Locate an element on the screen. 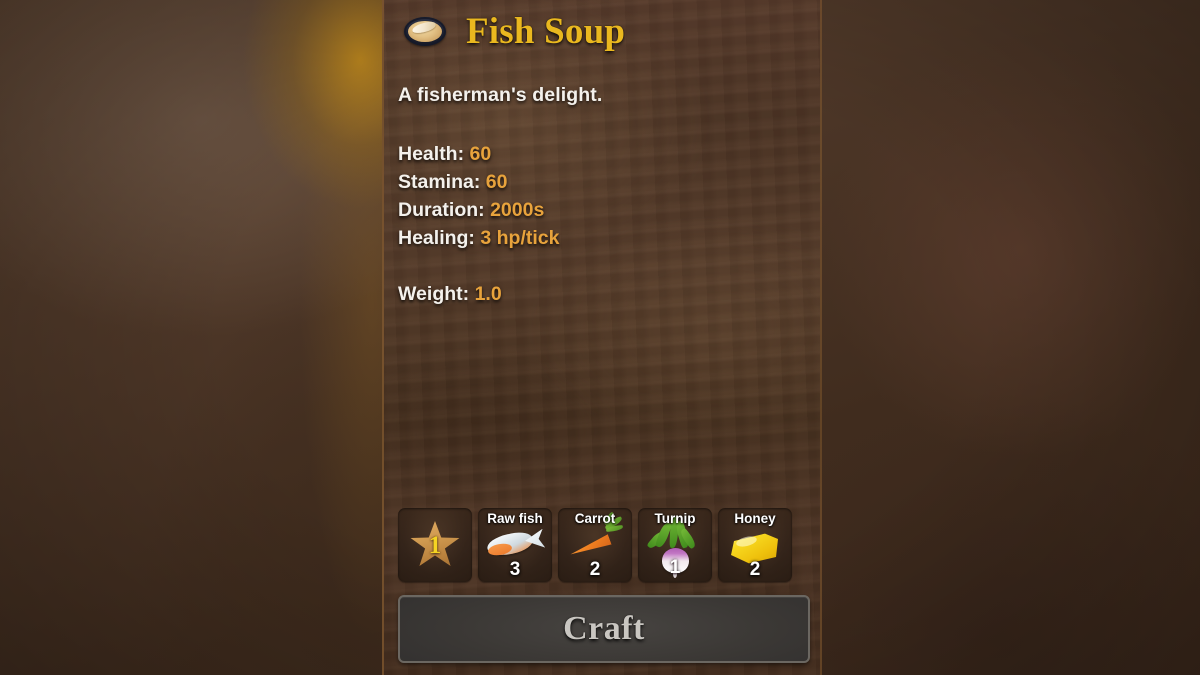  stat-label-weight: Weight: is located at coordinates (434, 294).